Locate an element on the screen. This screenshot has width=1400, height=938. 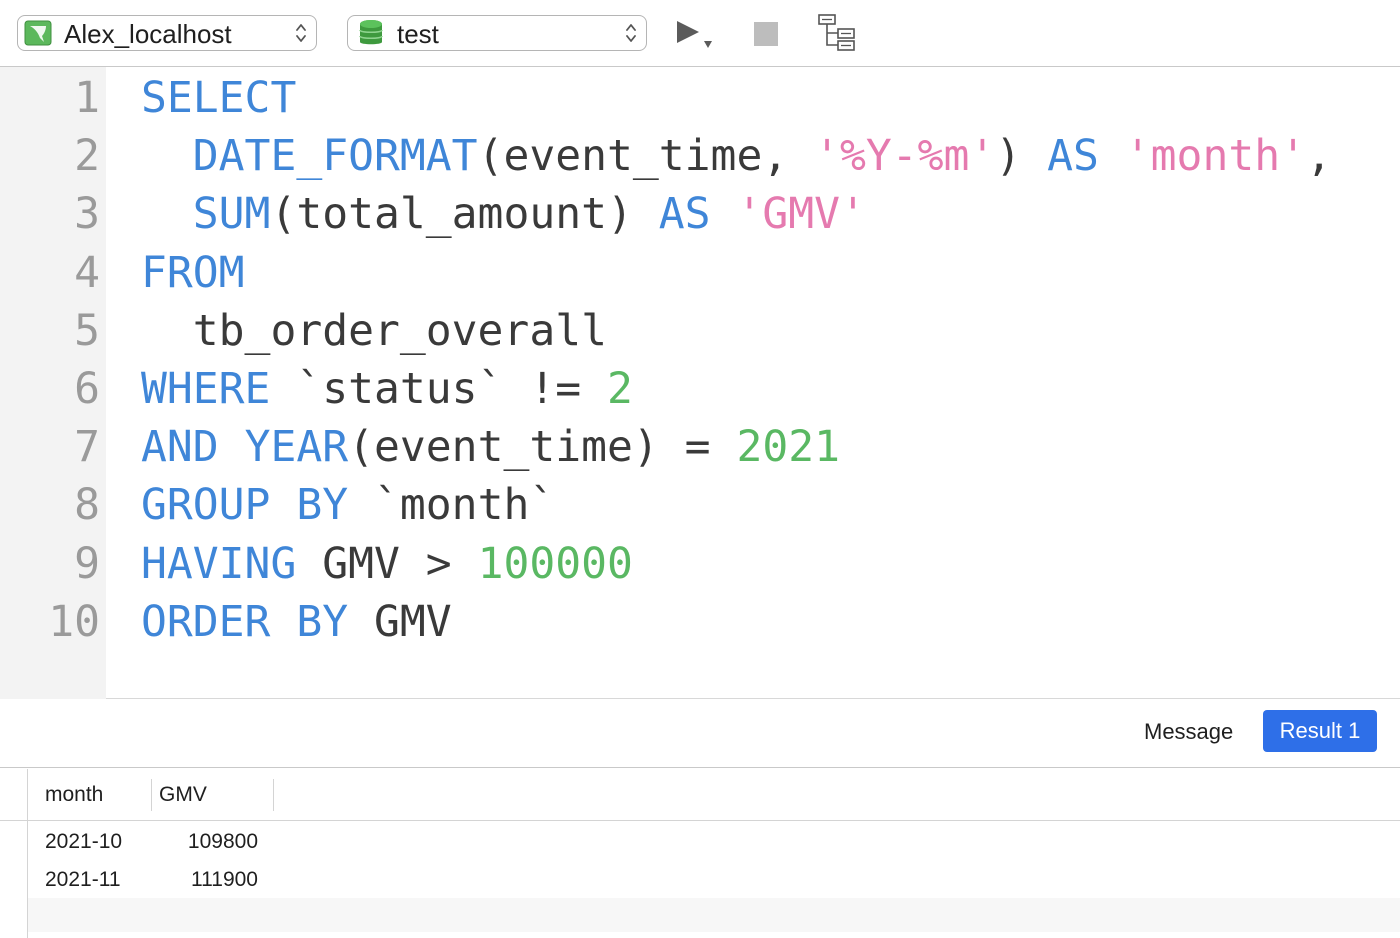
code-text: HAVING GMV > 100000 is located at coordinates (387, 564).